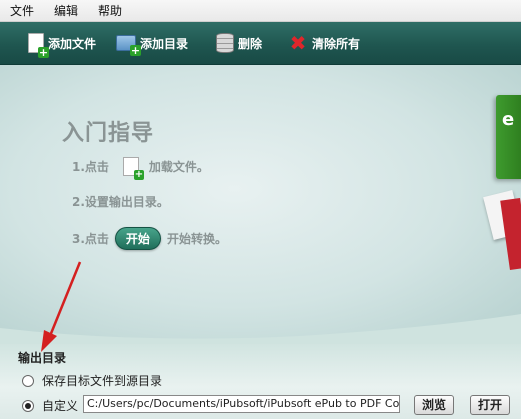 Image resolution: width=521 pixels, height=419 pixels. Describe the element at coordinates (508, 137) in the screenshot. I see `ebook-logo-illustration: e` at that location.